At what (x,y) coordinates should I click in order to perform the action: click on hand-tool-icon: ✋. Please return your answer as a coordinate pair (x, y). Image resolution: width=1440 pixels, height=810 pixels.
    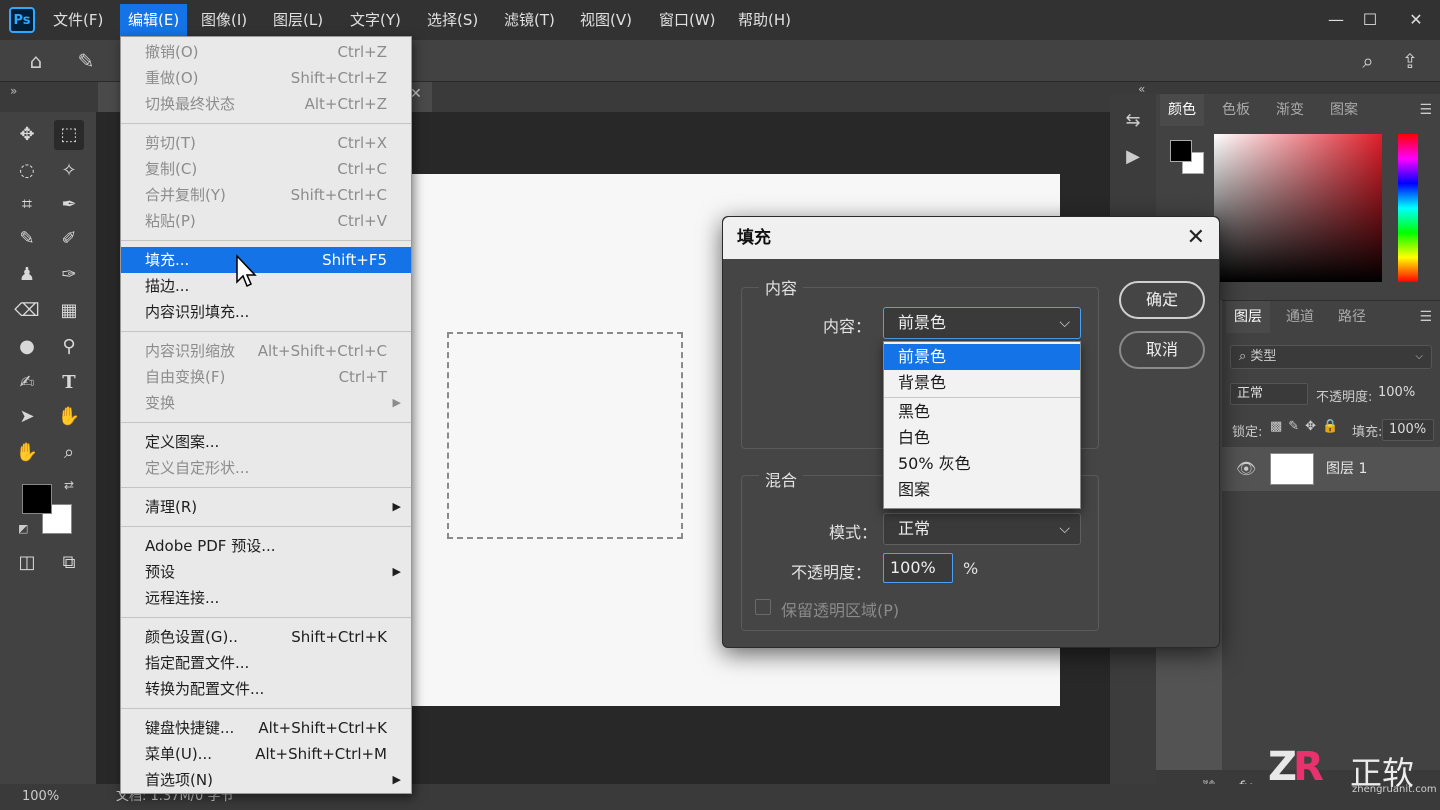
    Looking at the image, I should click on (69, 417).